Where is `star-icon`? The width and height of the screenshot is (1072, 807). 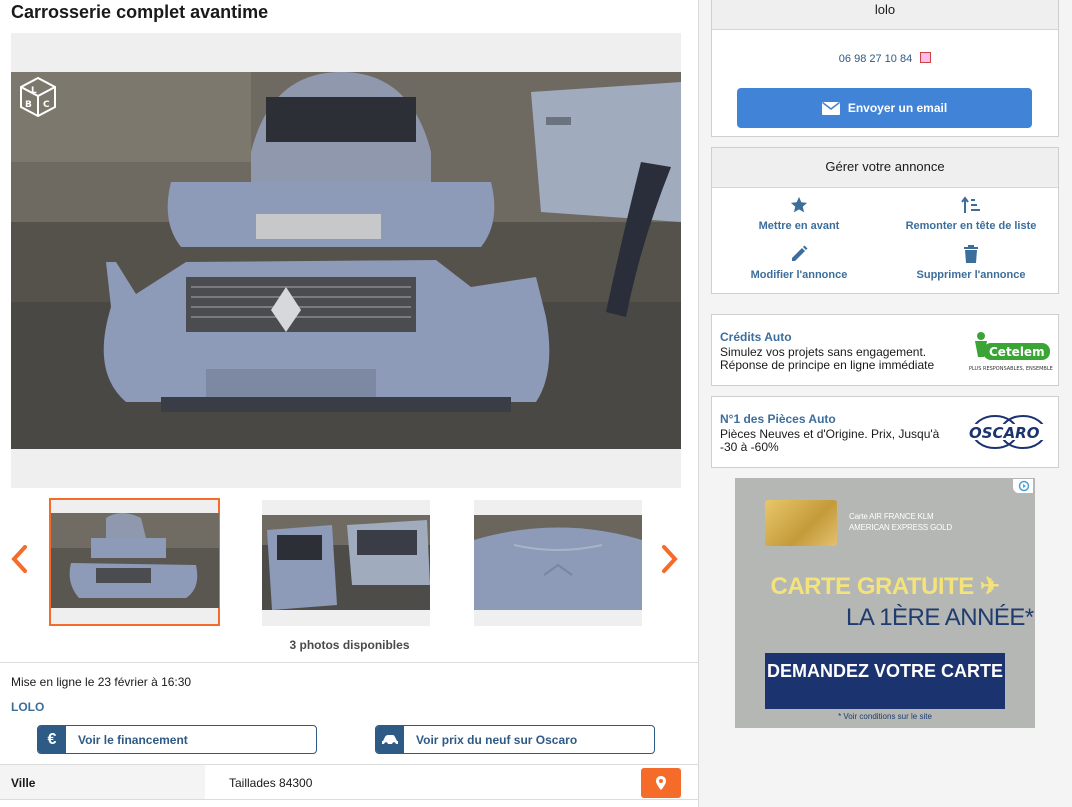 star-icon is located at coordinates (799, 204).